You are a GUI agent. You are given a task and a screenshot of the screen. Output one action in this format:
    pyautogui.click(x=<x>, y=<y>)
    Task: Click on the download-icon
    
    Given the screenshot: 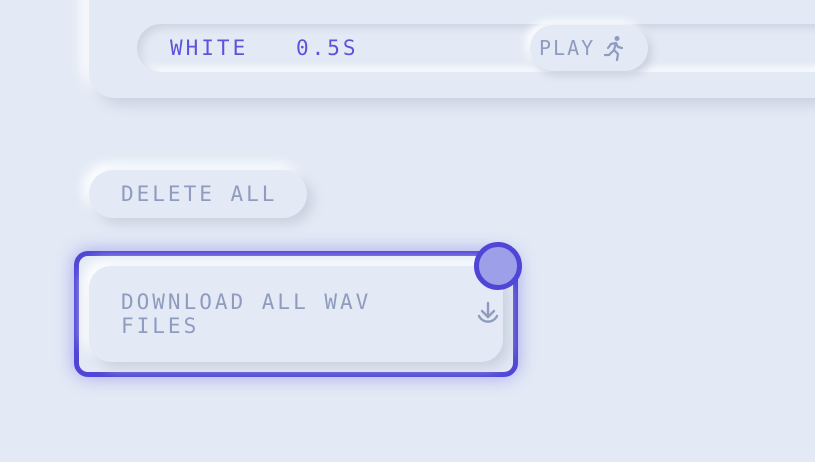 What is the action you would take?
    pyautogui.click(x=488, y=314)
    